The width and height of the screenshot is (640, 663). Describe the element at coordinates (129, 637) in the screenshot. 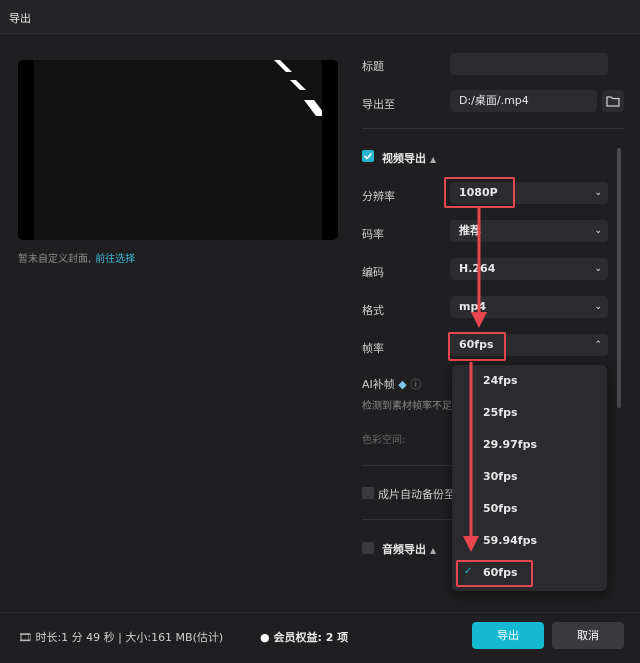

I see `export-info-text: 时长:1 分 49 秒 | 大小:161 MB(估计)` at that location.